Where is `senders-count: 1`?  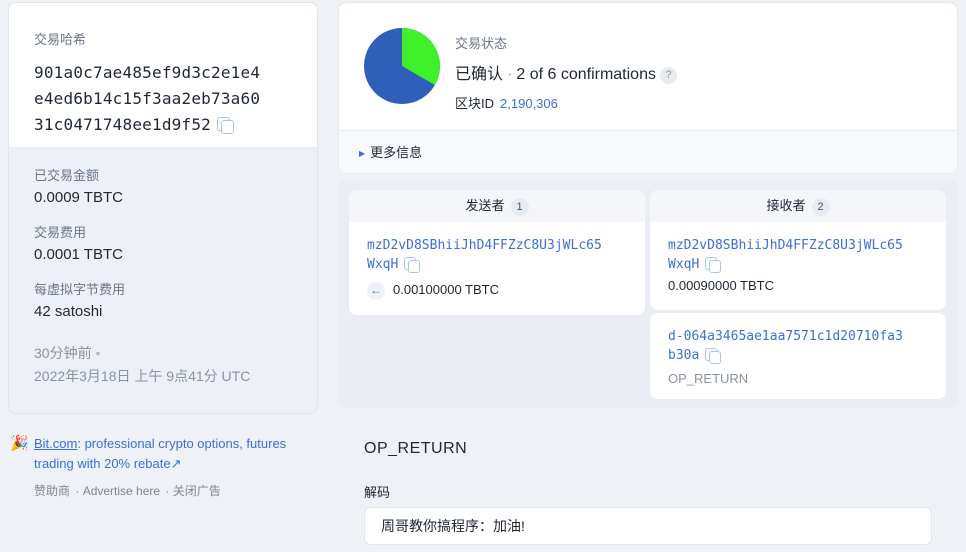 senders-count: 1 is located at coordinates (519, 207).